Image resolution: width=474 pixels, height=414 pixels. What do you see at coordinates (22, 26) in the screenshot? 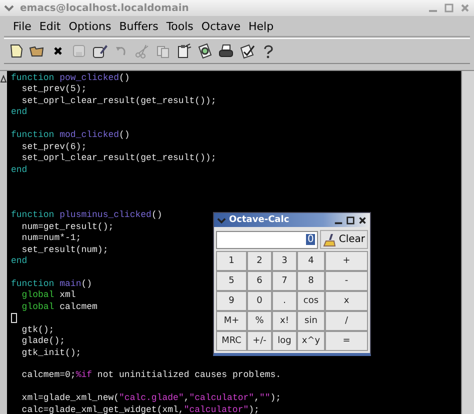
I see `menu-item: File` at bounding box center [22, 26].